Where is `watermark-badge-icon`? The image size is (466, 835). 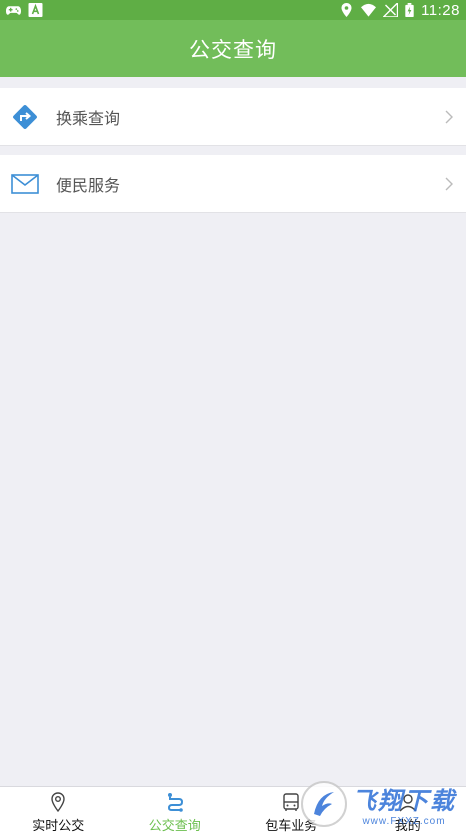 watermark-badge-icon is located at coordinates (324, 804).